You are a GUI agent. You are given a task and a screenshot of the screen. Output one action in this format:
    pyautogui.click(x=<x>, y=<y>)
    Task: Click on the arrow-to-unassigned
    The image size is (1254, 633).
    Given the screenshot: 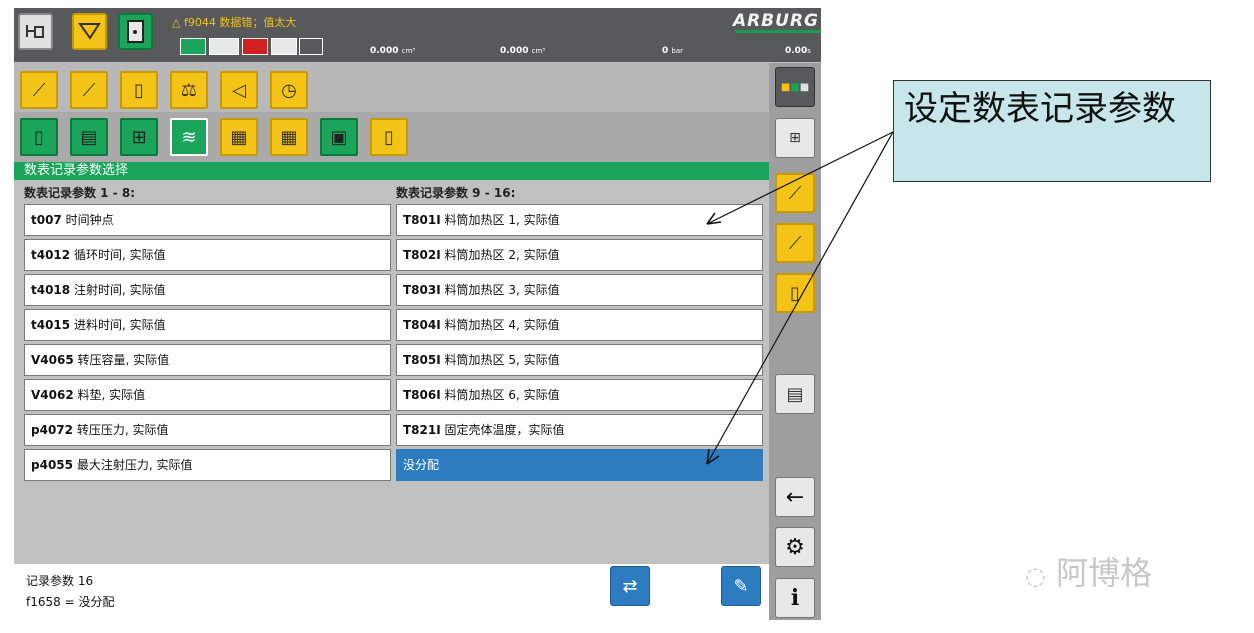 What is the action you would take?
    pyautogui.click(x=800, y=298)
    